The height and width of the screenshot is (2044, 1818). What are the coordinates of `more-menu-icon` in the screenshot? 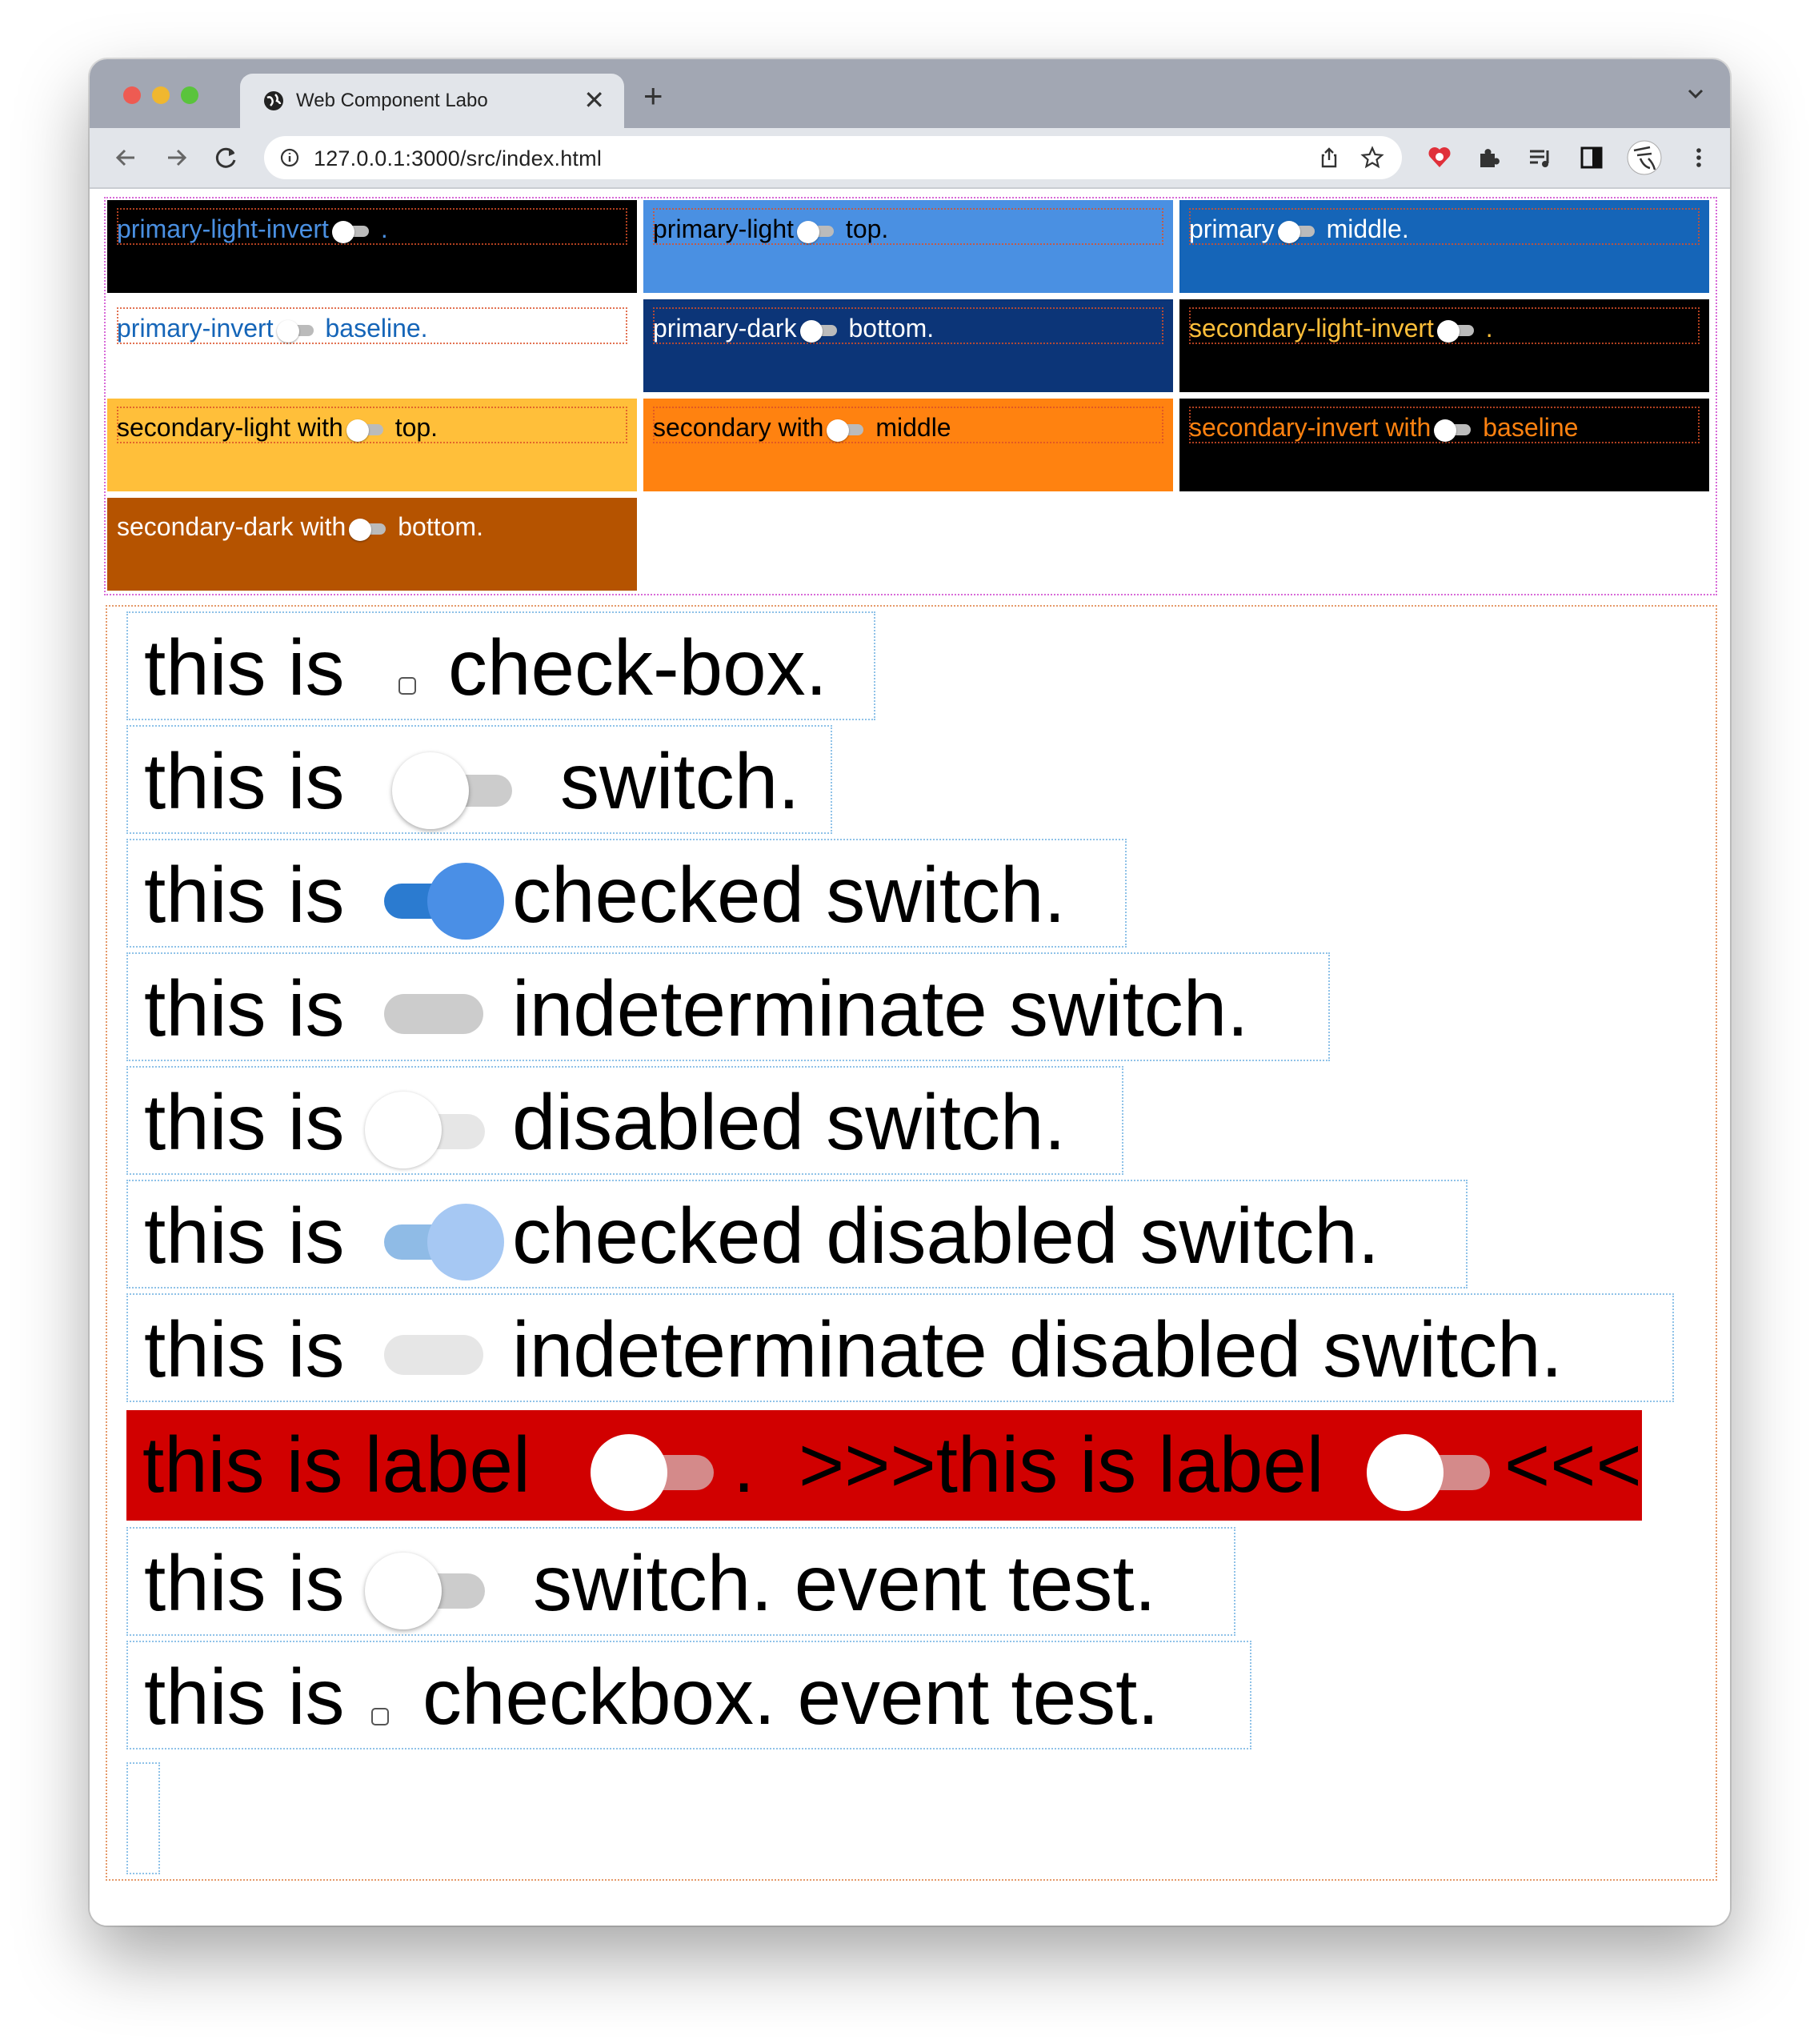 It's located at (1698, 157).